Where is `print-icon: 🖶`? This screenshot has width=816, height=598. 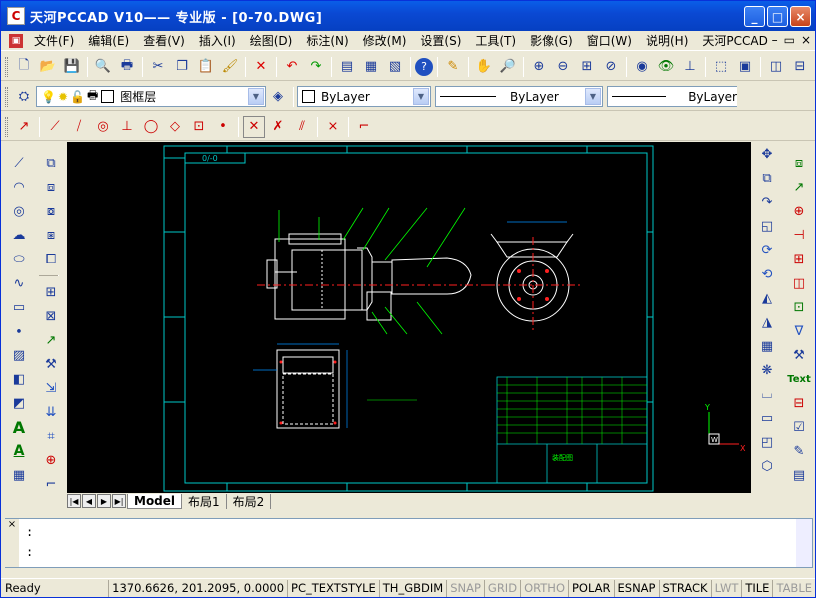
print-icon: 🖶 is located at coordinates (127, 67).